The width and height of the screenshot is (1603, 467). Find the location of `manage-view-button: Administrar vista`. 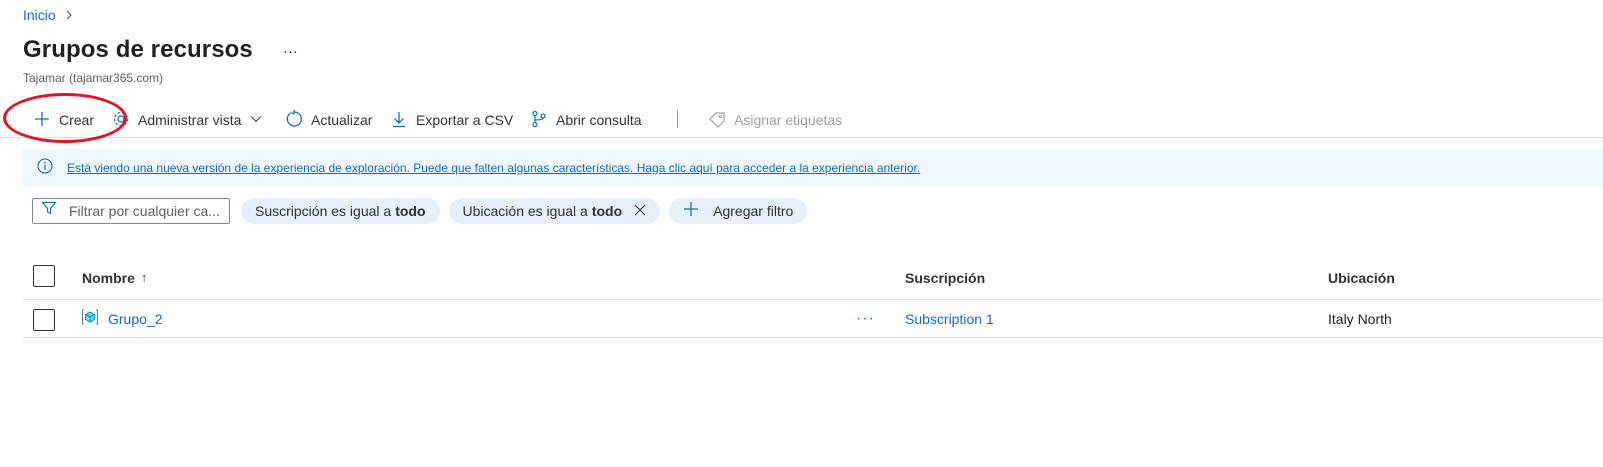

manage-view-button: Administrar vista is located at coordinates (187, 120).